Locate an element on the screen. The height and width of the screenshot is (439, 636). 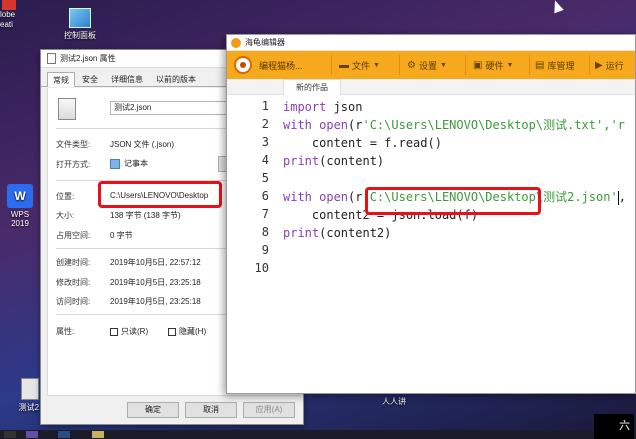
taskbar is located at coordinates (318, 434).